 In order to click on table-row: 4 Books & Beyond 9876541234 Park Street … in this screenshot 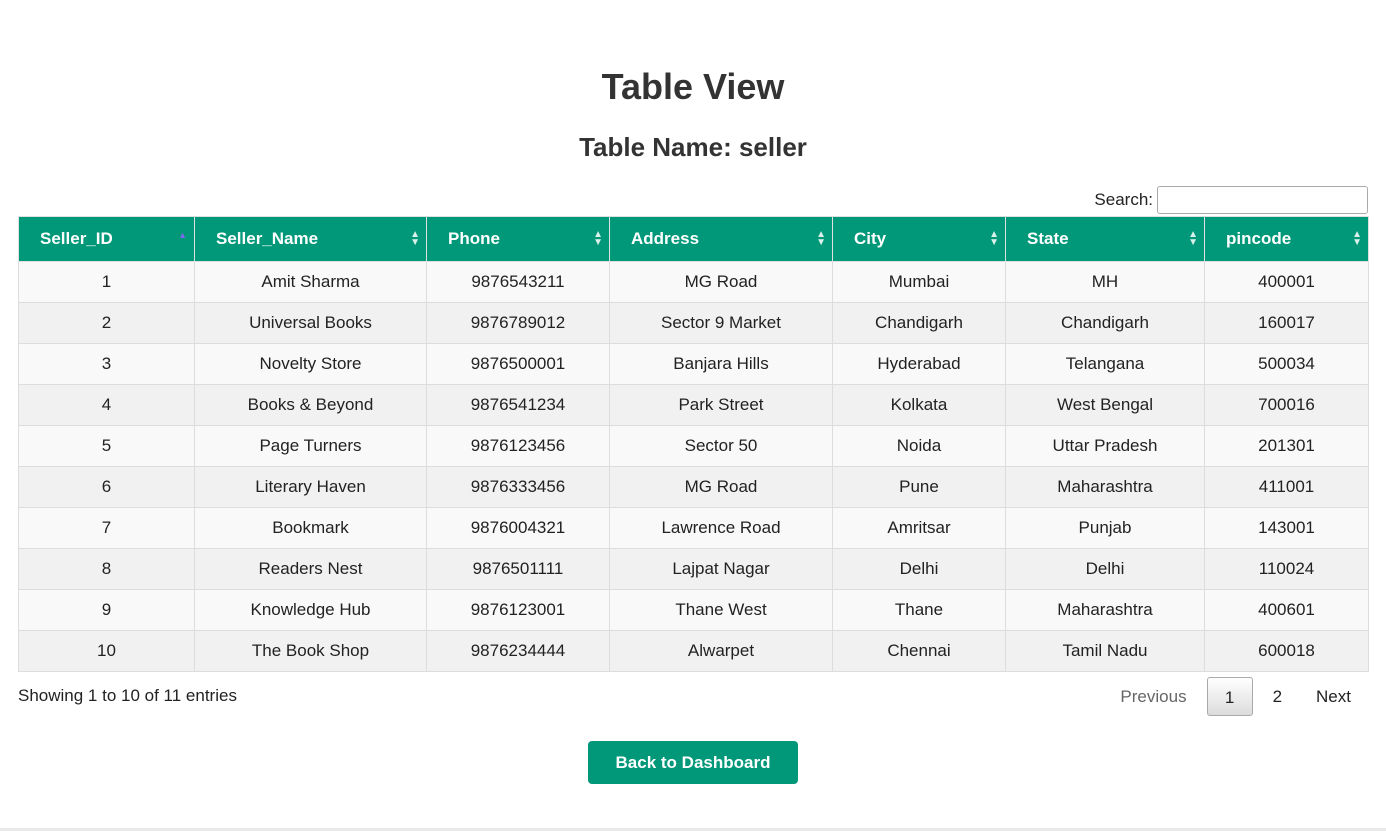, I will do `click(693, 405)`.